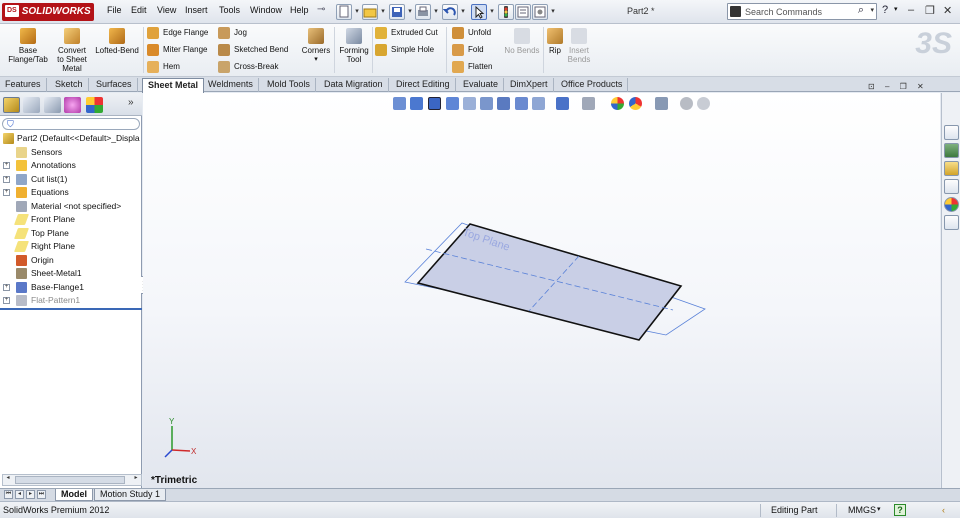 The height and width of the screenshot is (518, 960). What do you see at coordinates (177, 33) in the screenshot?
I see `edge-flange-button: Edge Flange` at bounding box center [177, 33].